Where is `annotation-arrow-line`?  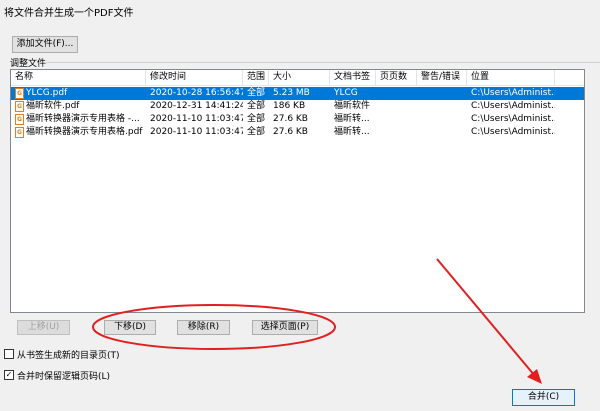 annotation-arrow-line is located at coordinates (486, 317).